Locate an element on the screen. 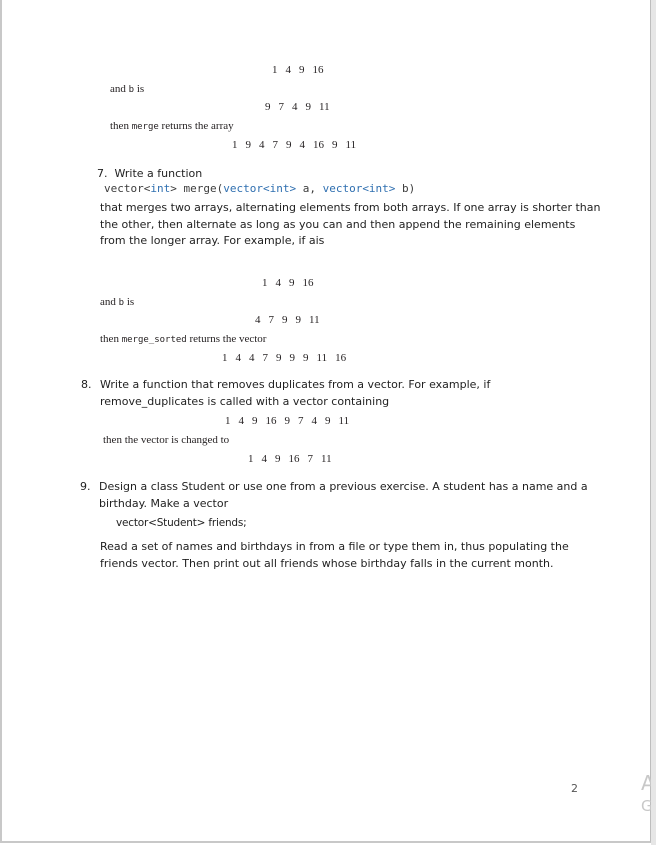 This screenshot has height=845, width=656. and-b-label: and b is is located at coordinates (127, 89).